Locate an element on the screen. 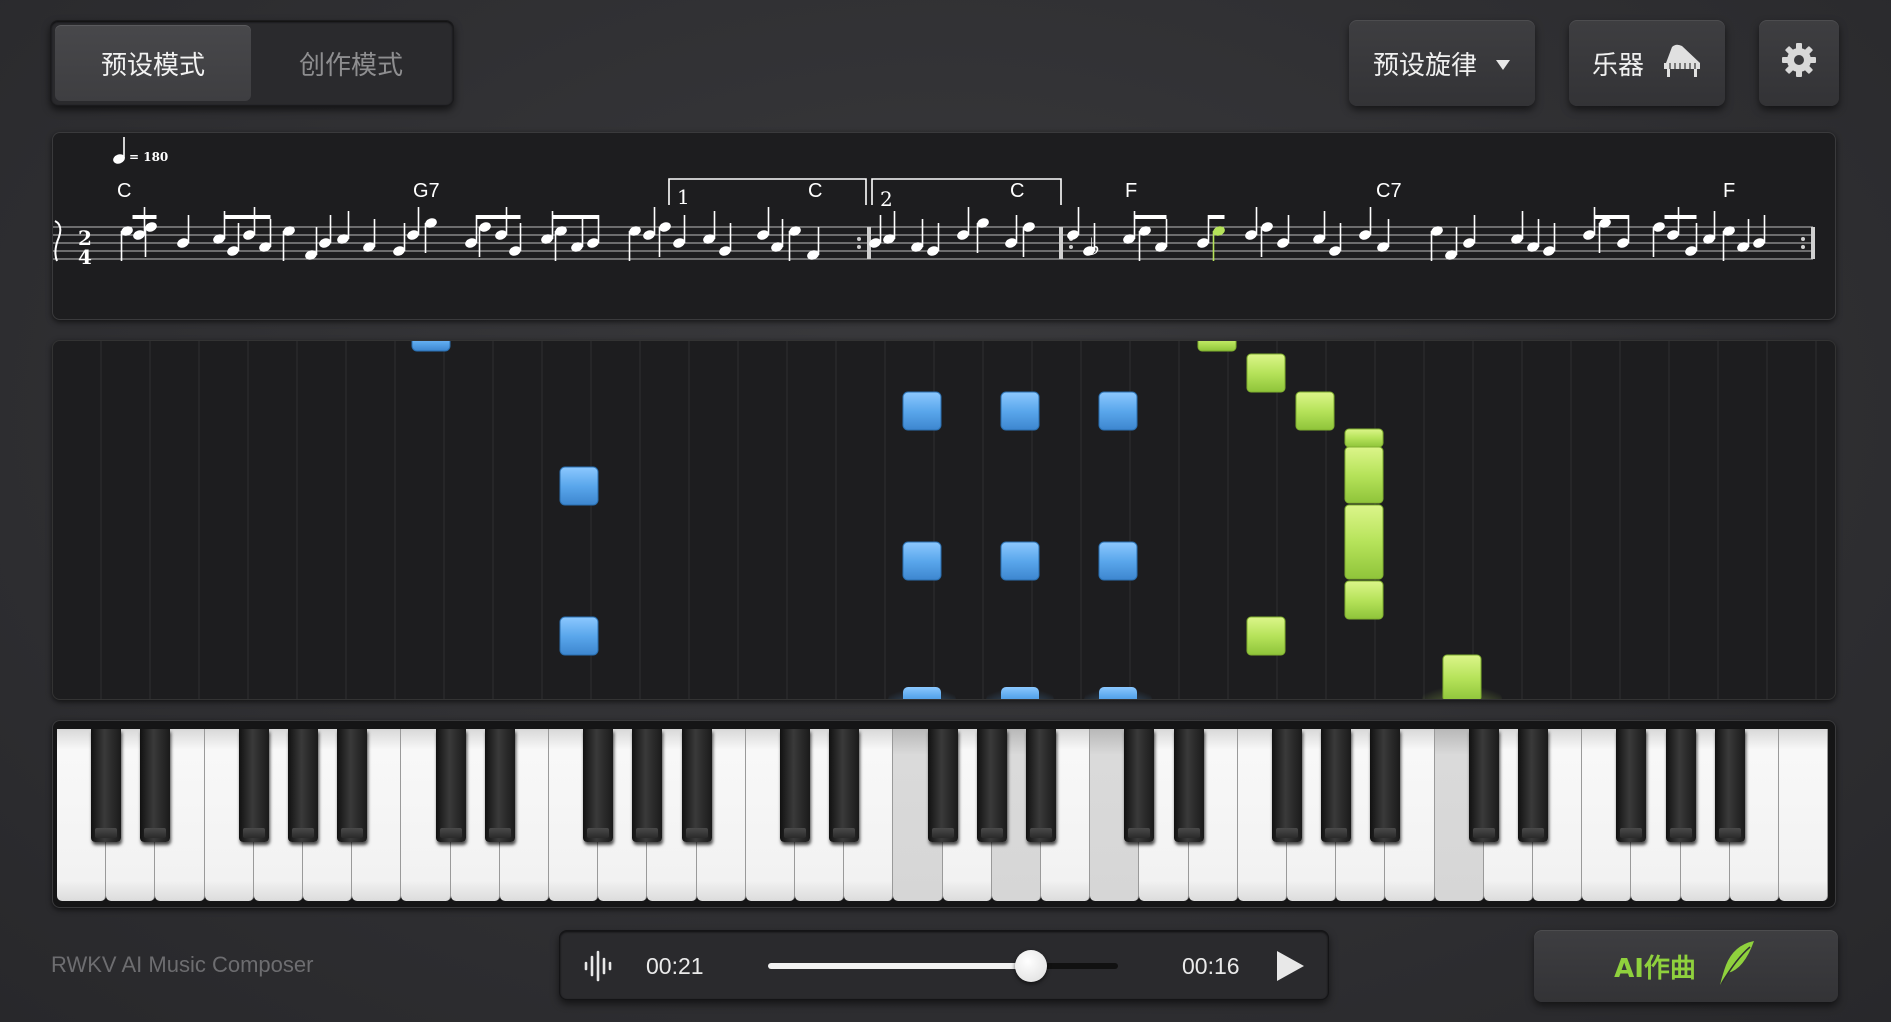 This screenshot has height=1022, width=1891. remaining-time: 00:16 is located at coordinates (1211, 966).